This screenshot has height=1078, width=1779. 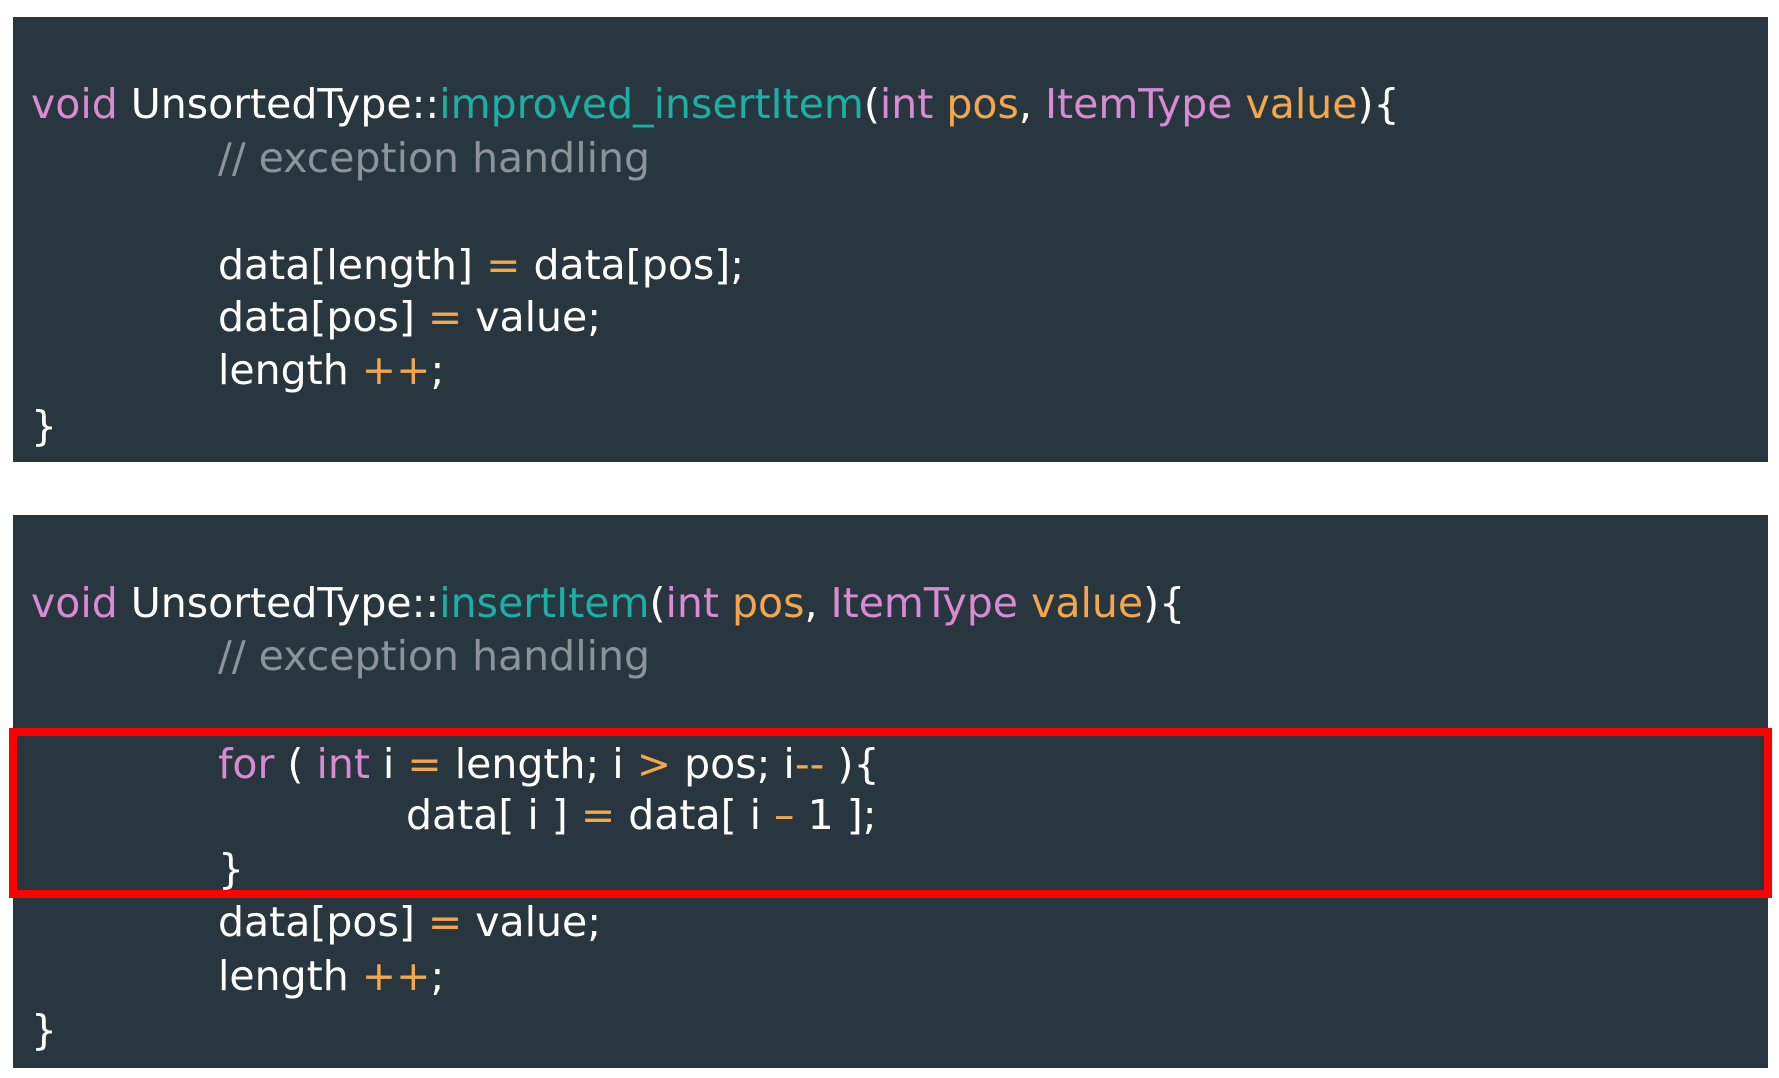 What do you see at coordinates (632, 265) in the screenshot?
I see `code-token: data[pos];` at bounding box center [632, 265].